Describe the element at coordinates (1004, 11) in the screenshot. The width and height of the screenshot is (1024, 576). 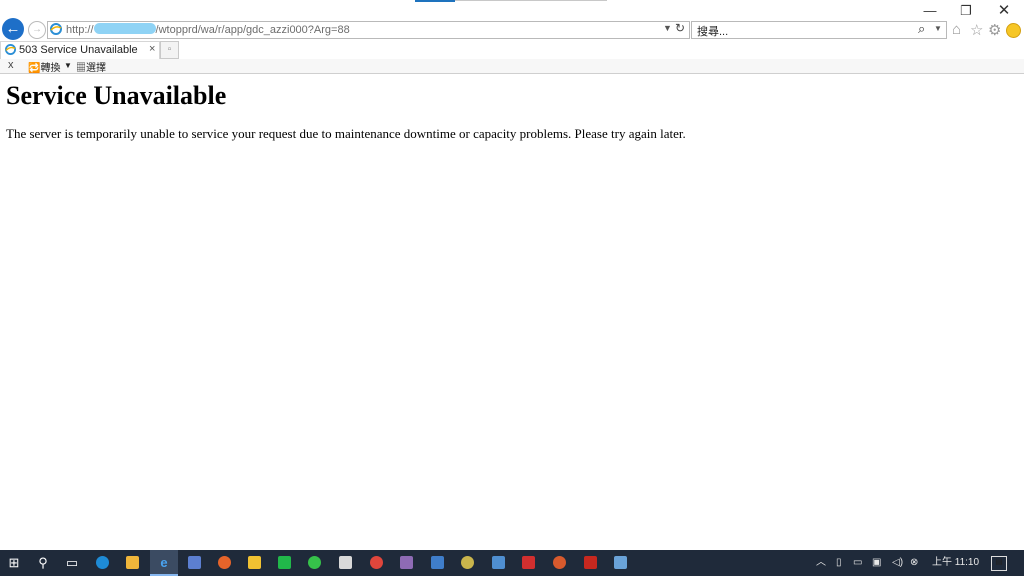
I see `close-window-button: ✕` at that location.